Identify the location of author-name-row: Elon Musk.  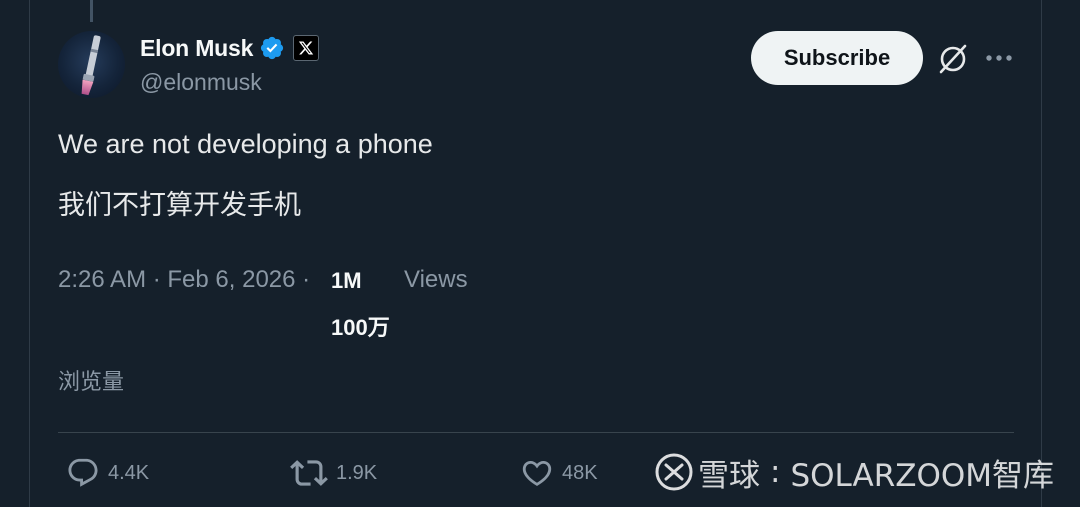
(230, 48).